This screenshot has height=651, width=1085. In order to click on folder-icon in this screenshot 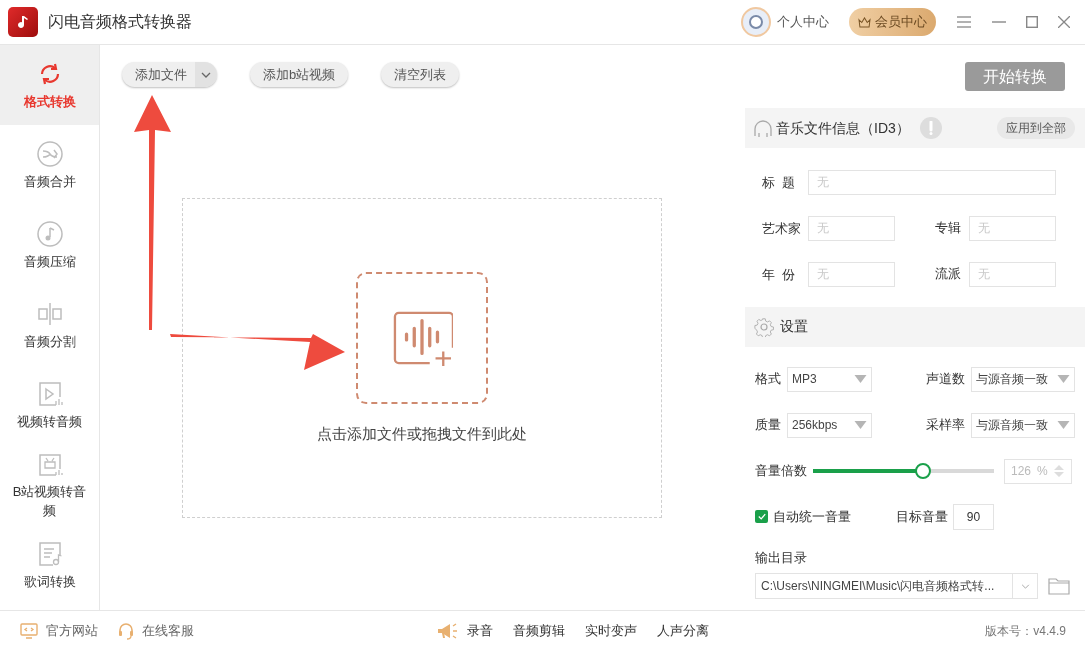, I will do `click(1059, 586)`.